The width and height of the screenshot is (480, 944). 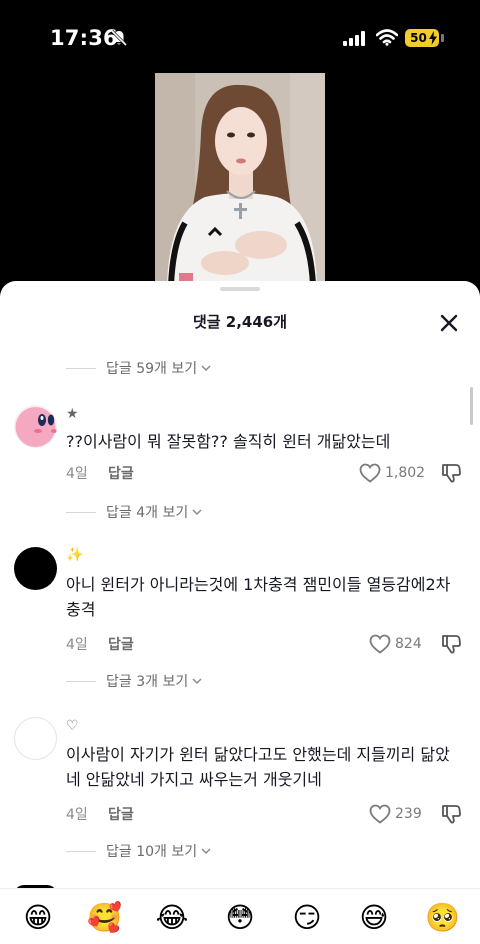 I want to click on scrollbar, so click(x=471, y=406).